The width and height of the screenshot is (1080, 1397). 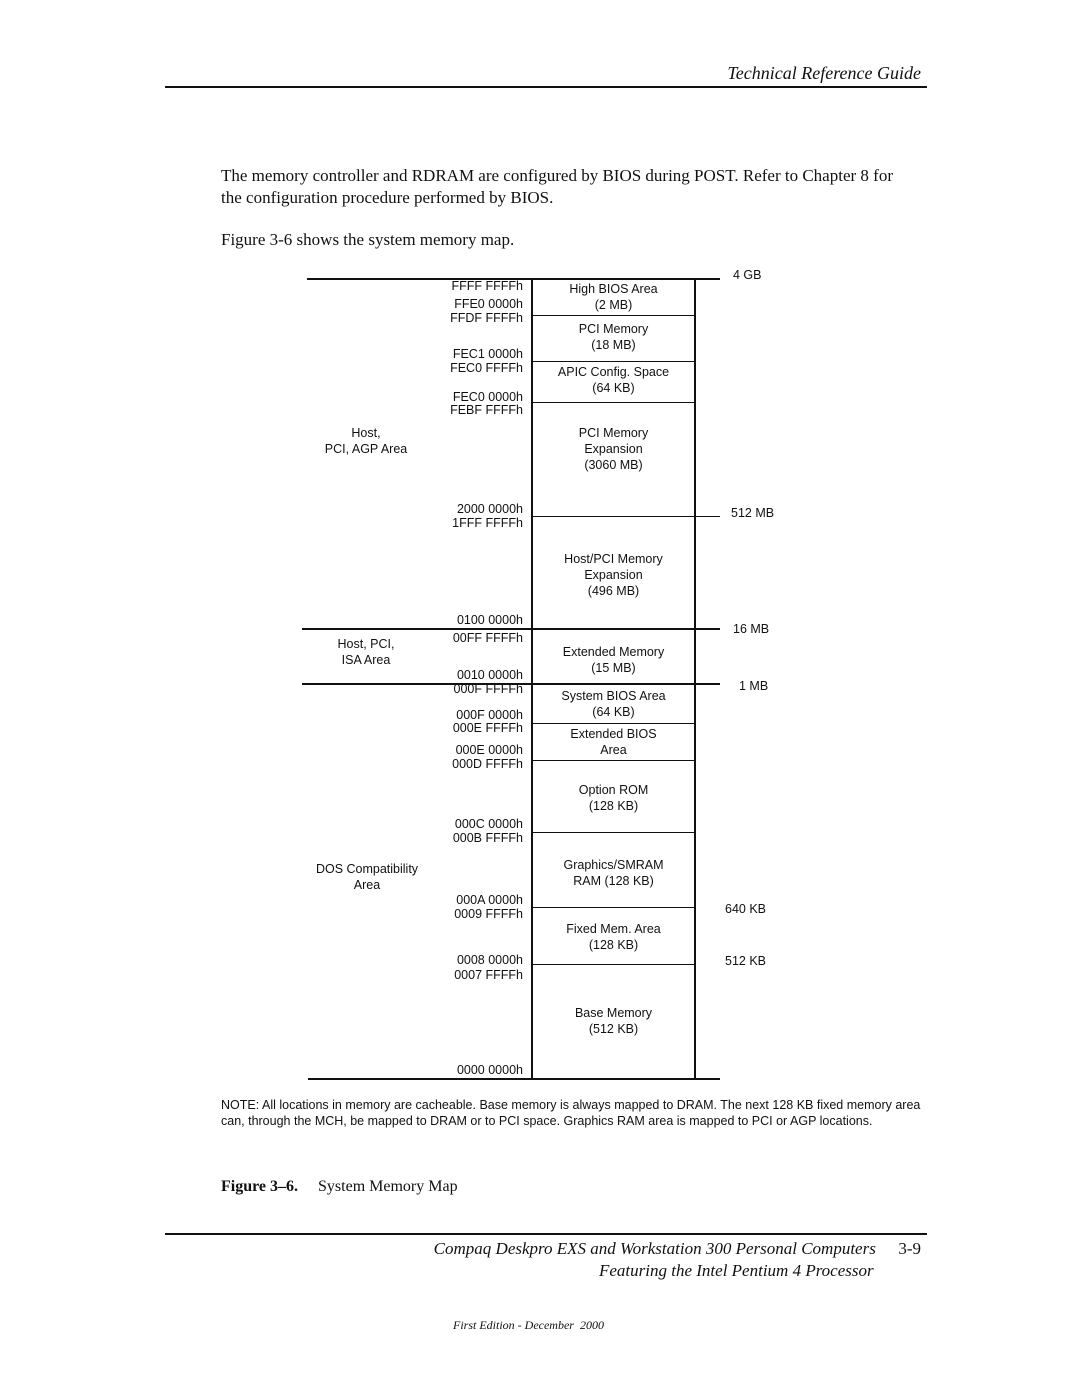 What do you see at coordinates (754, 686) in the screenshot?
I see `boundary-label-1mb: 1 MB` at bounding box center [754, 686].